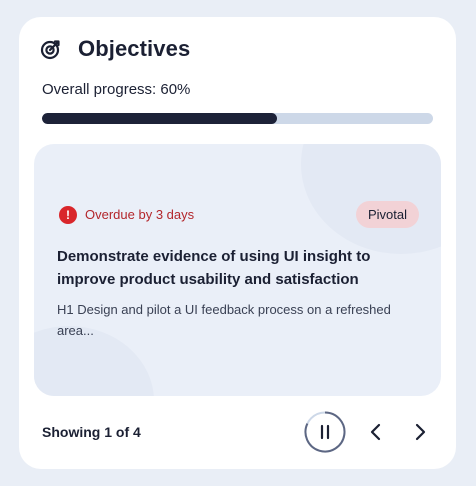  I want to click on overall-progress-label: Overall progress: 60%, so click(116, 89).